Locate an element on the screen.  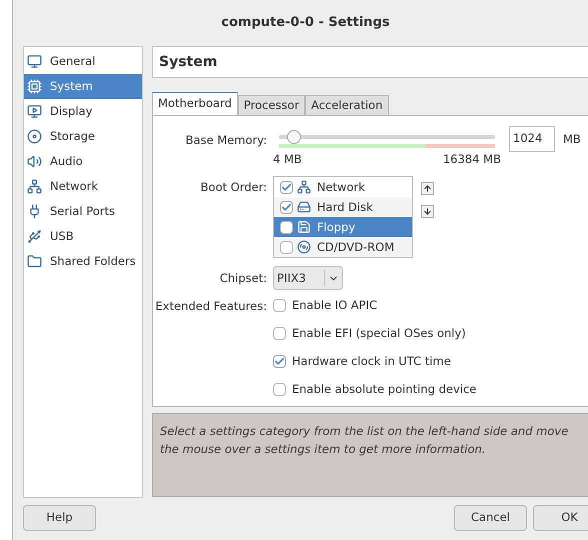
info-text: Select a settings category from the list on the left-hand side and move the mouse over a settings item to get more information. is located at coordinates (365, 440).